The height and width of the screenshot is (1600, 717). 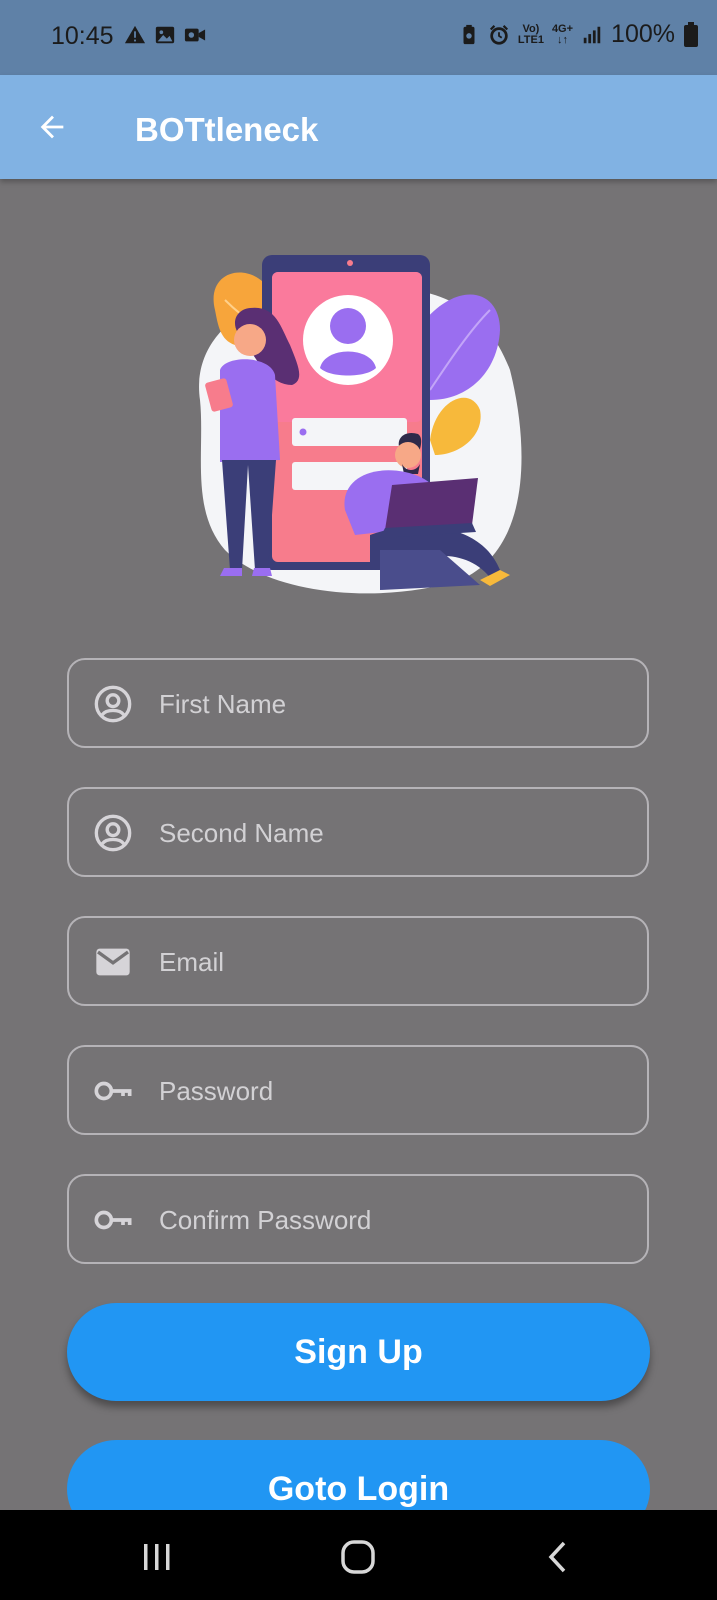 I want to click on first-name-input, so click(x=394, y=704).